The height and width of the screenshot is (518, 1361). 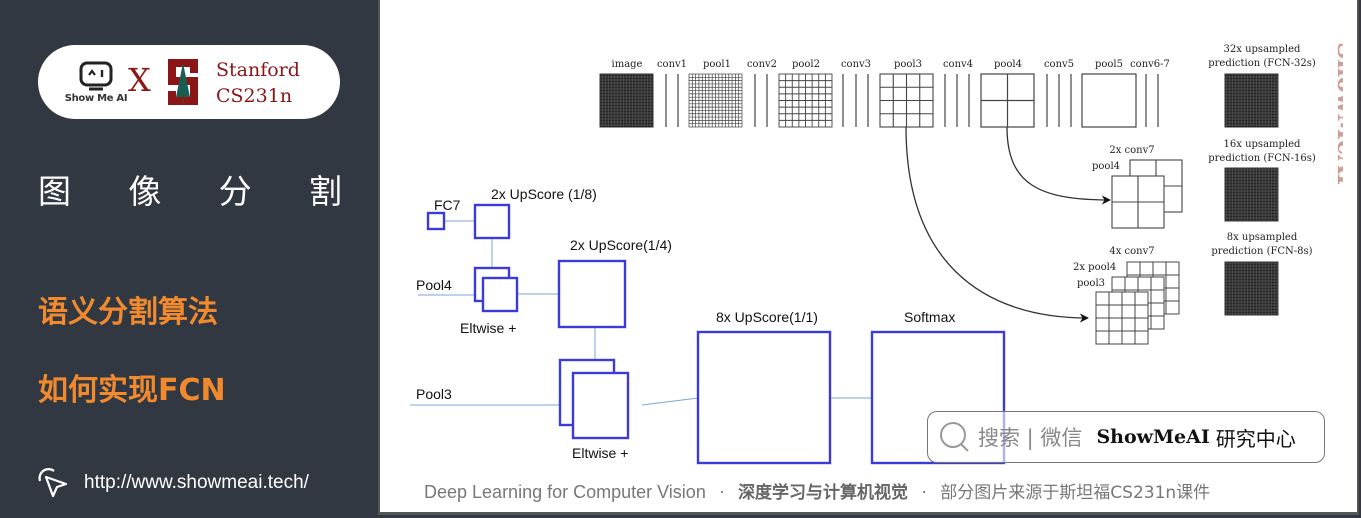 What do you see at coordinates (1007, 100) in the screenshot?
I see `pool4-block` at bounding box center [1007, 100].